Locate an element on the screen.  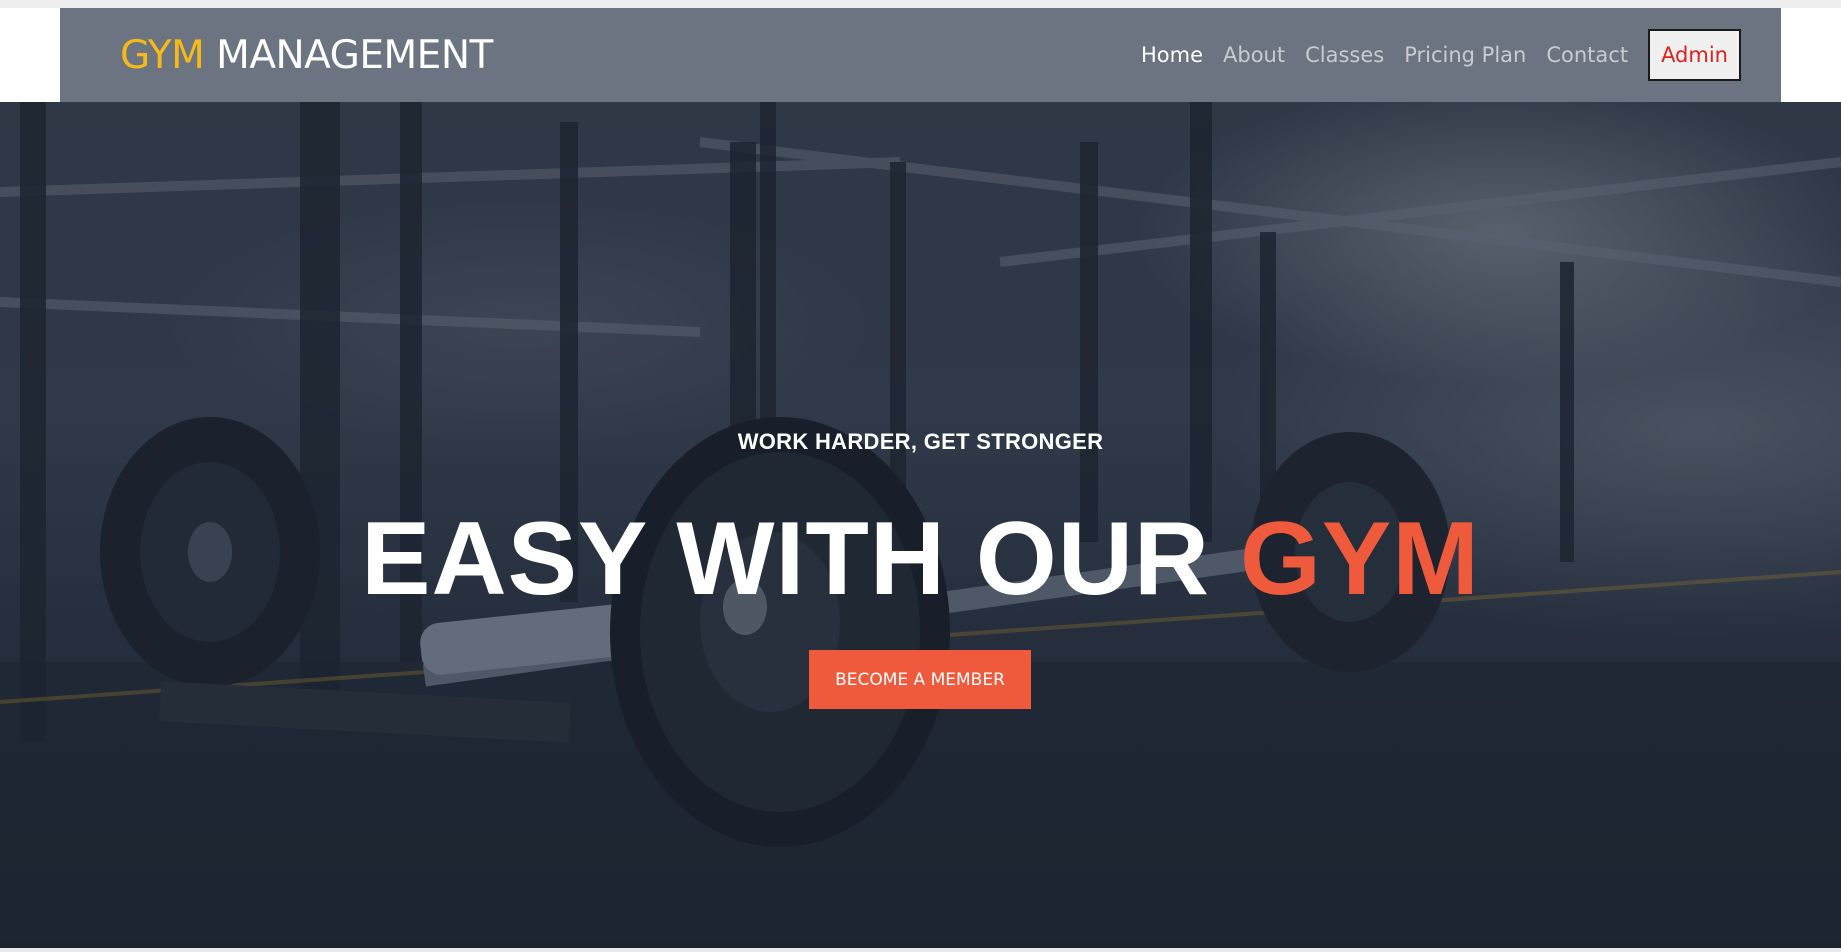
bottom-strip is located at coordinates (920, 950).